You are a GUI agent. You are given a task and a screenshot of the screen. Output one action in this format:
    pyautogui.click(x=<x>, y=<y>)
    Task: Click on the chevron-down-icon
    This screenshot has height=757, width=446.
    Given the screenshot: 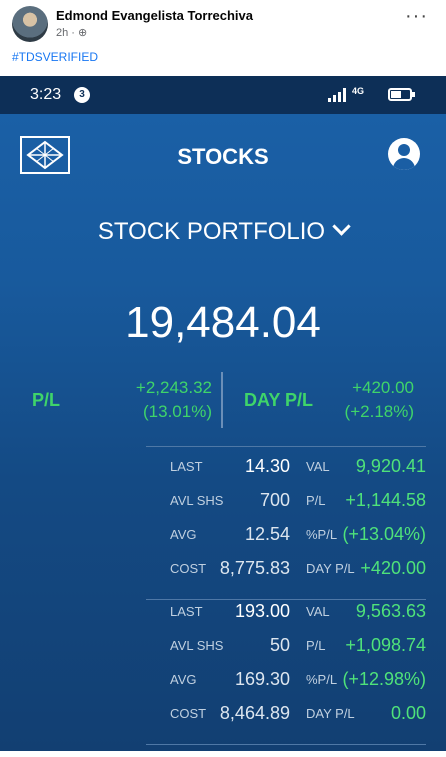 What is the action you would take?
    pyautogui.click(x=341, y=226)
    